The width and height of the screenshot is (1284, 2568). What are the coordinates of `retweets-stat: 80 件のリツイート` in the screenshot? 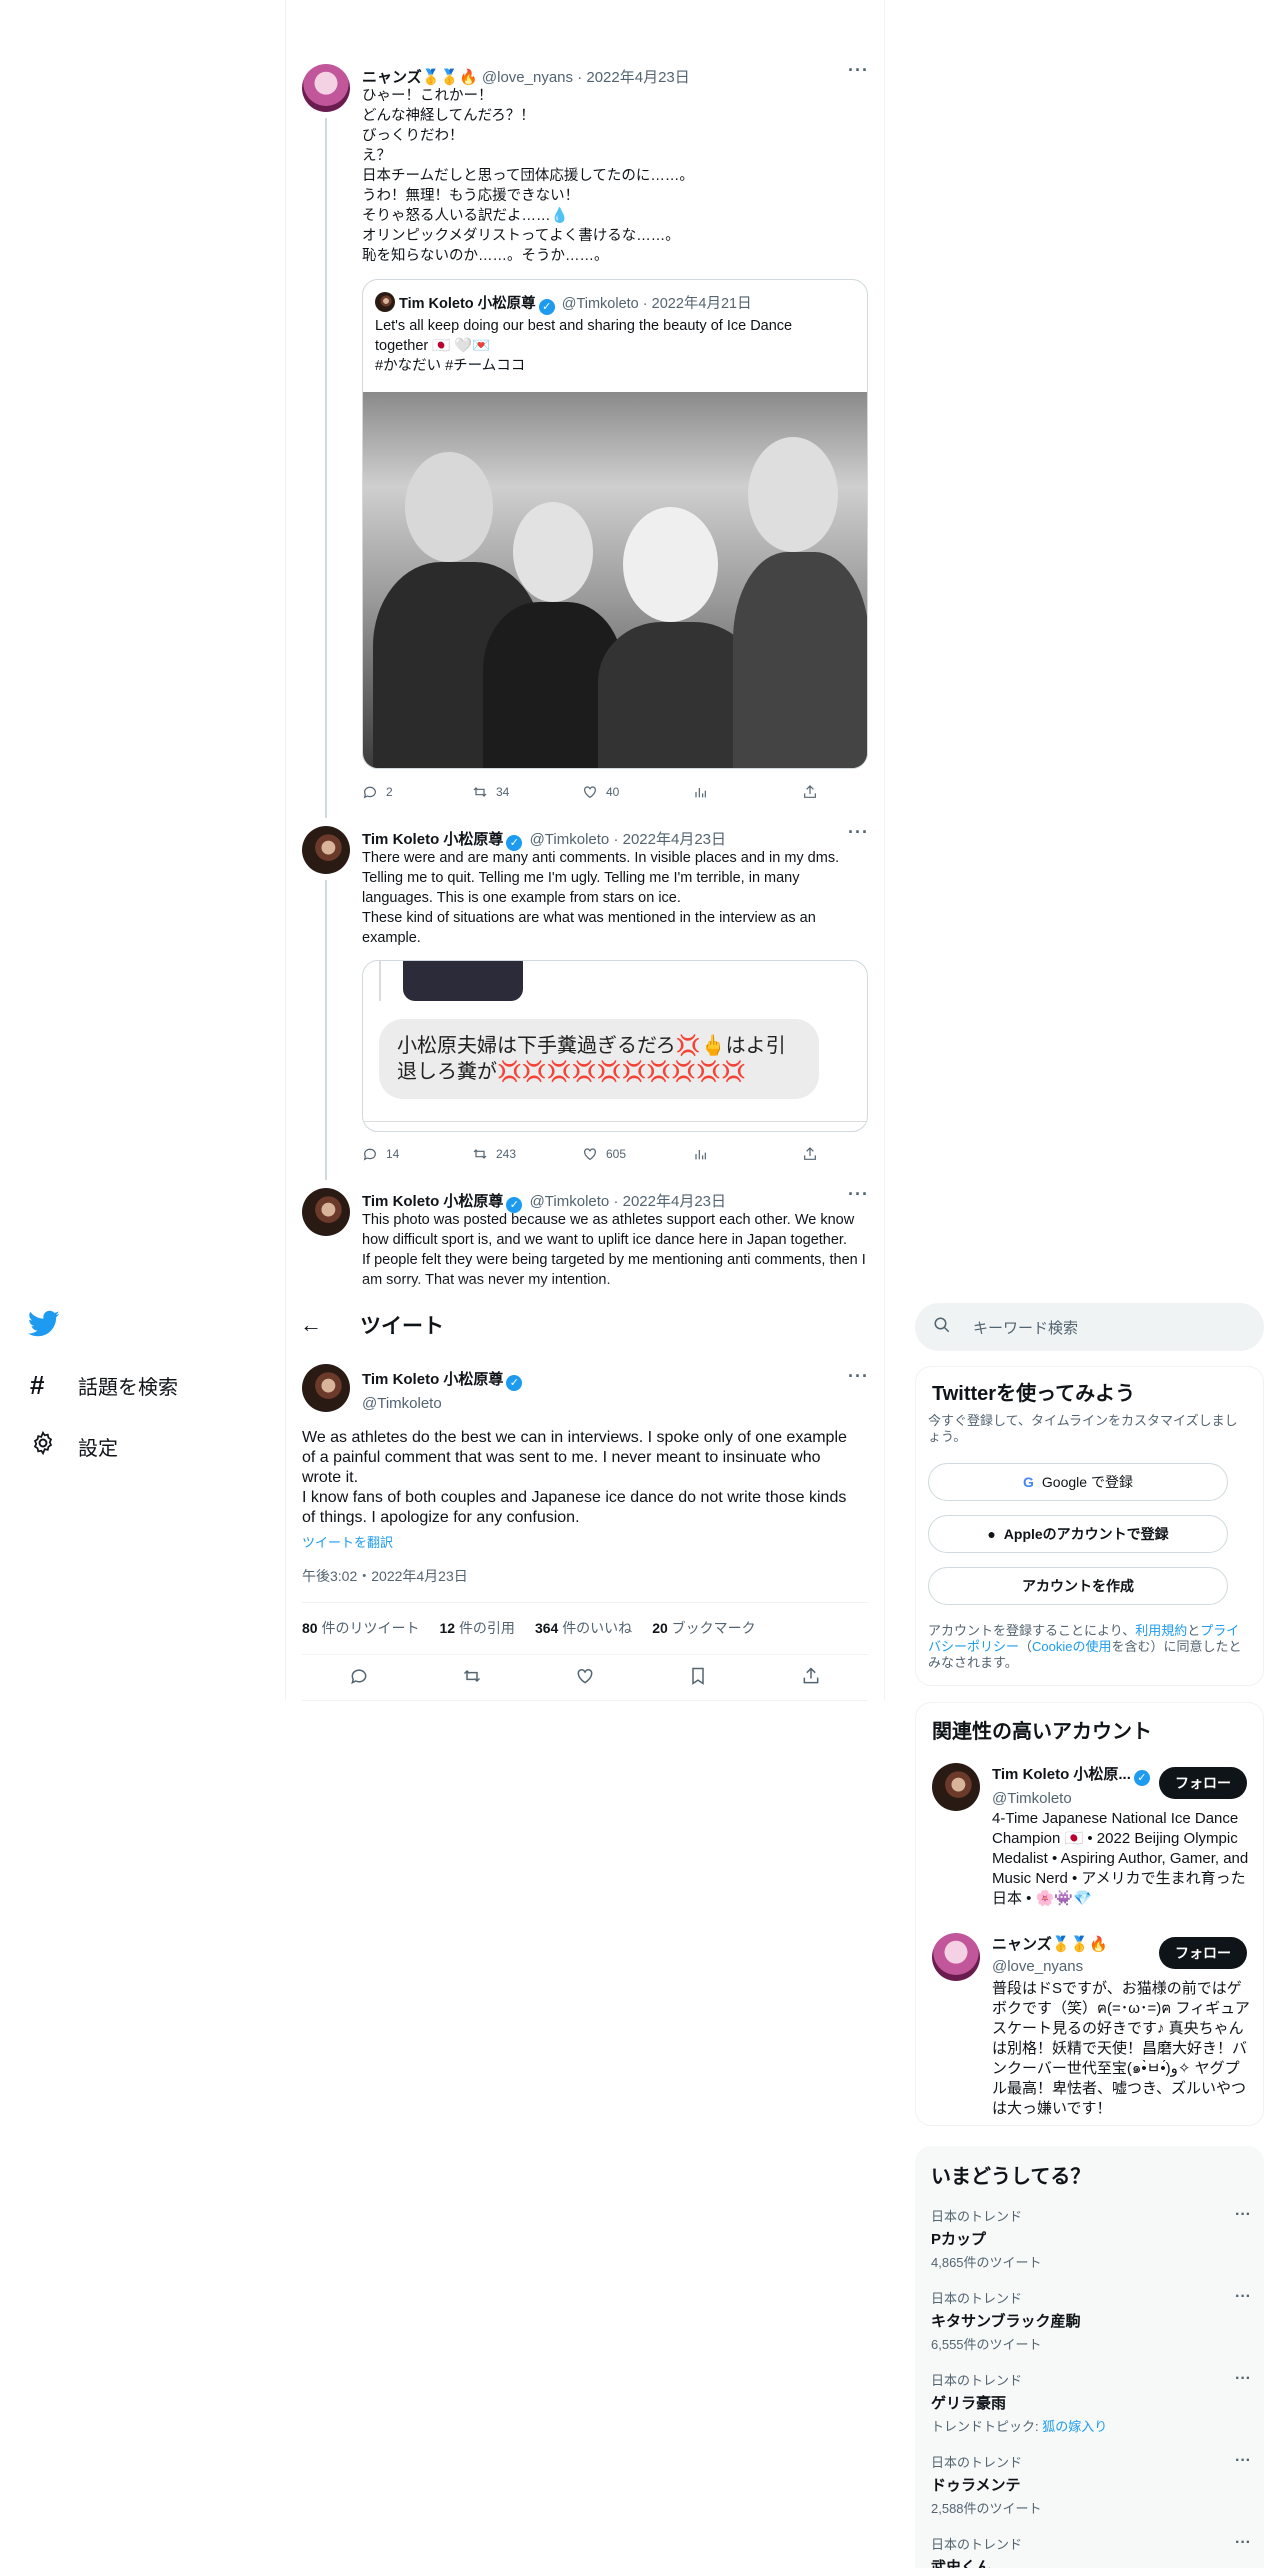 It's located at (360, 1628).